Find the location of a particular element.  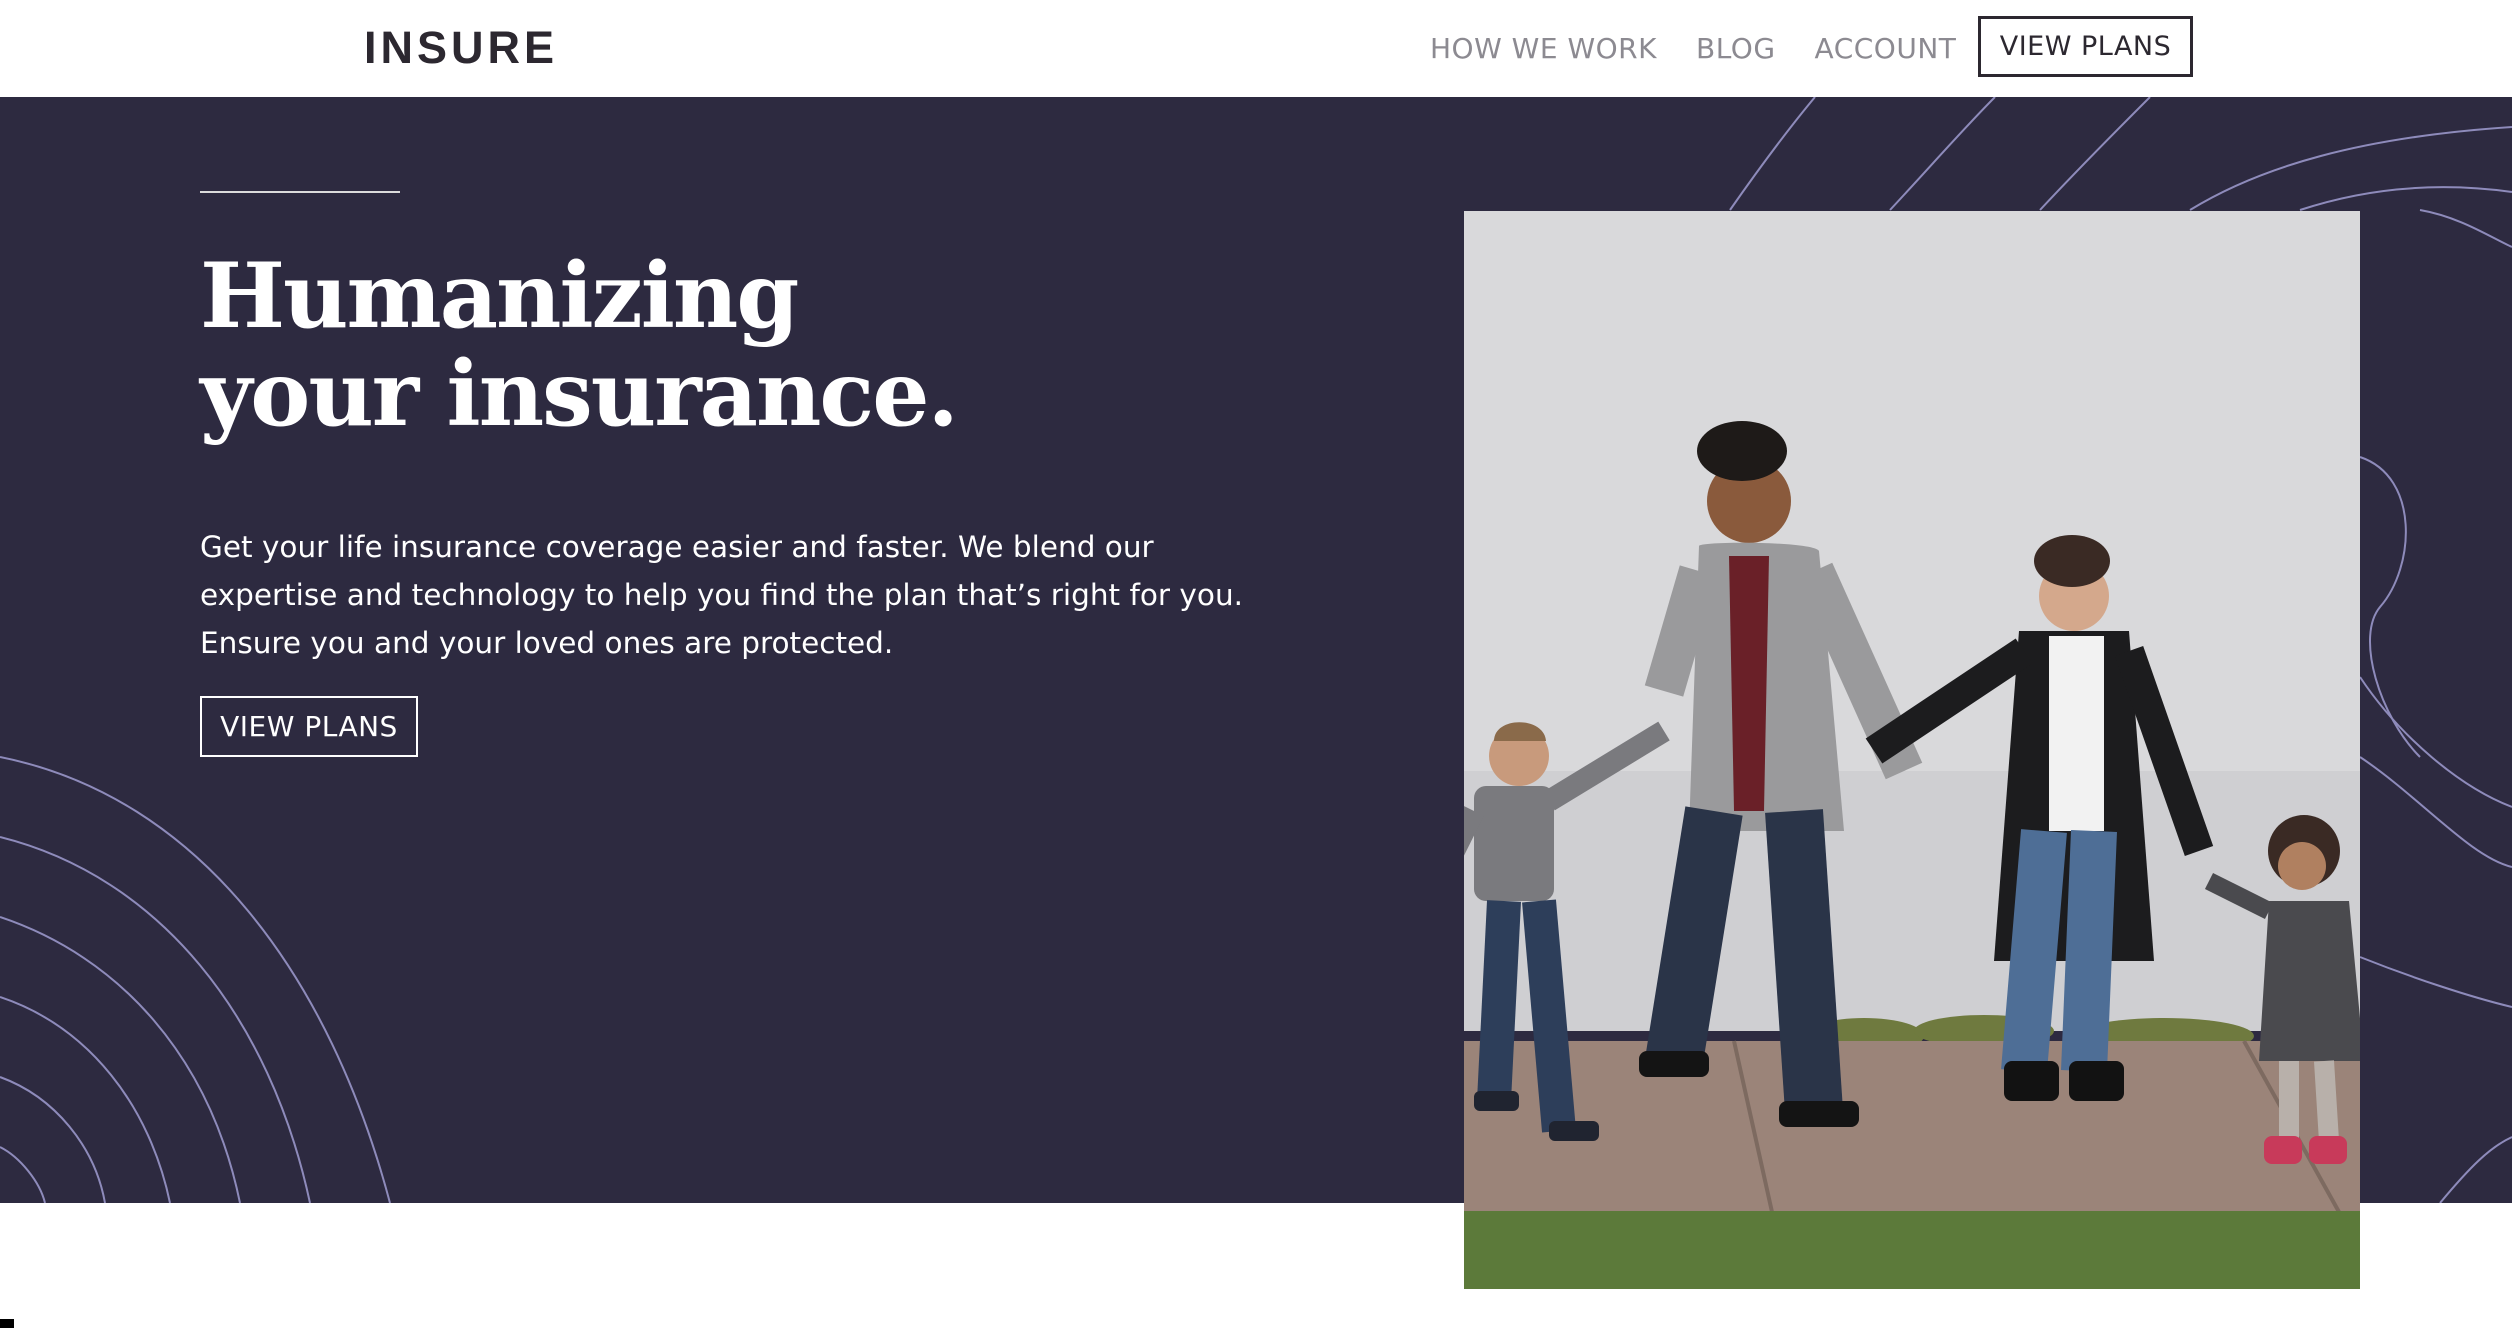

title-divider is located at coordinates (300, 192).